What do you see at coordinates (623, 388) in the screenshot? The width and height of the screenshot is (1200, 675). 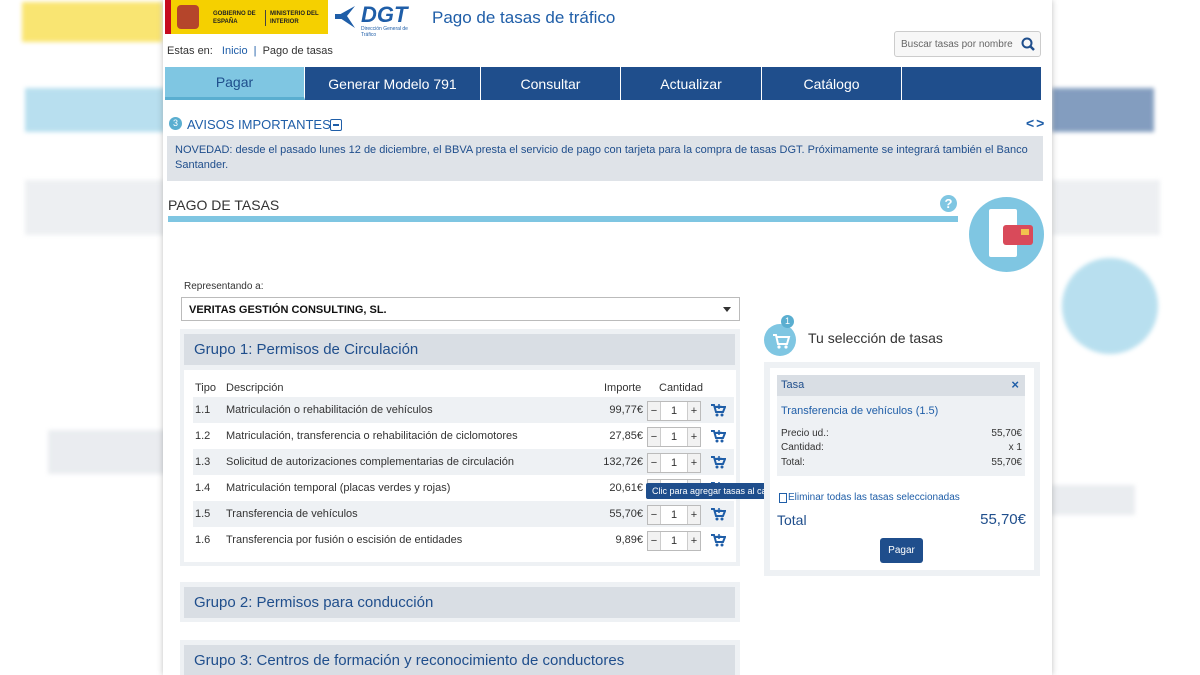 I see `col-header-importe: Importe` at bounding box center [623, 388].